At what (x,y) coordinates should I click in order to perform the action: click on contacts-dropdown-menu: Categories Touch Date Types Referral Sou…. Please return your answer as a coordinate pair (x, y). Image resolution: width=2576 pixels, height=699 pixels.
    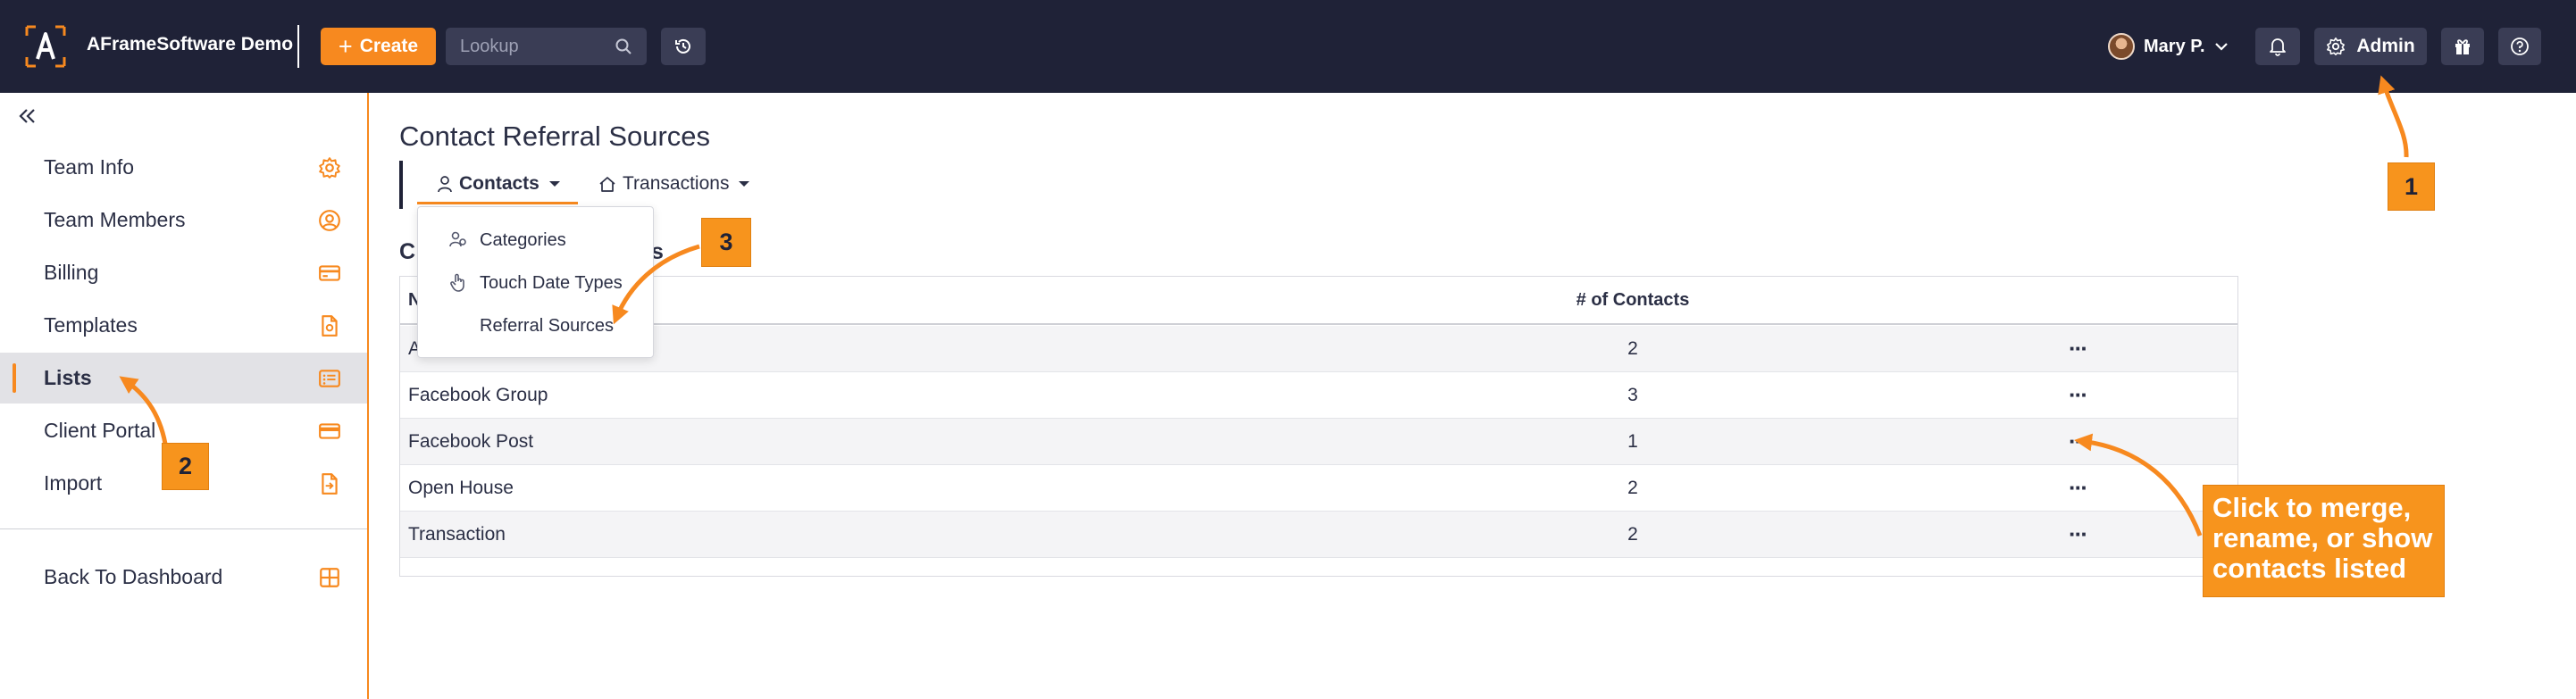
    Looking at the image, I should click on (535, 282).